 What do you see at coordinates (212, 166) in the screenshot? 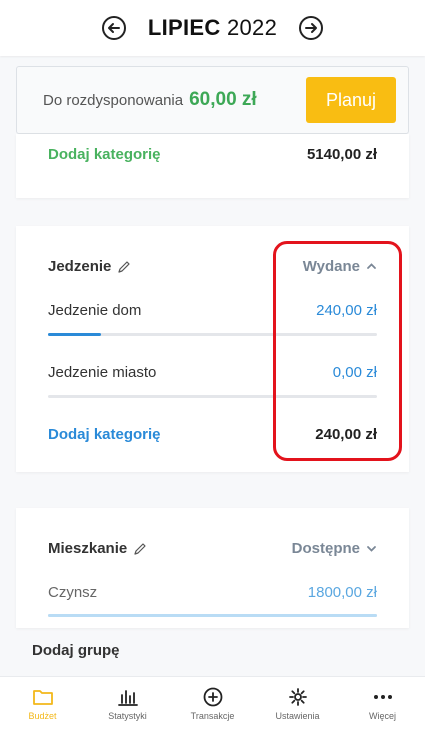
I see `previous-group-card: Dodaj kategorię 5140,00 zł` at bounding box center [212, 166].